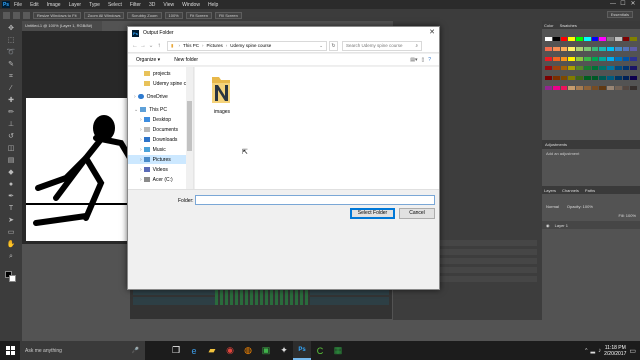 The width and height of the screenshot is (640, 360). I want to click on zoom-tool-icon: ⌕, so click(11, 257).